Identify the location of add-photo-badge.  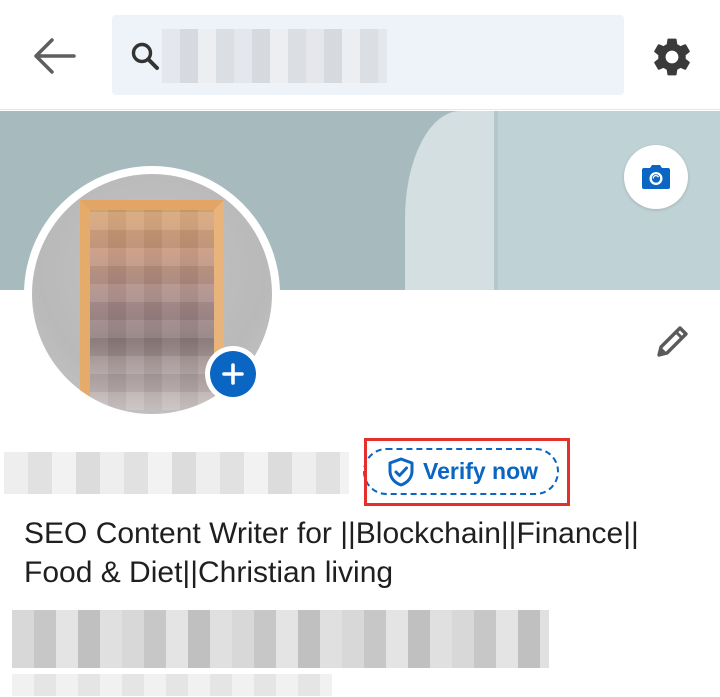
(233, 374).